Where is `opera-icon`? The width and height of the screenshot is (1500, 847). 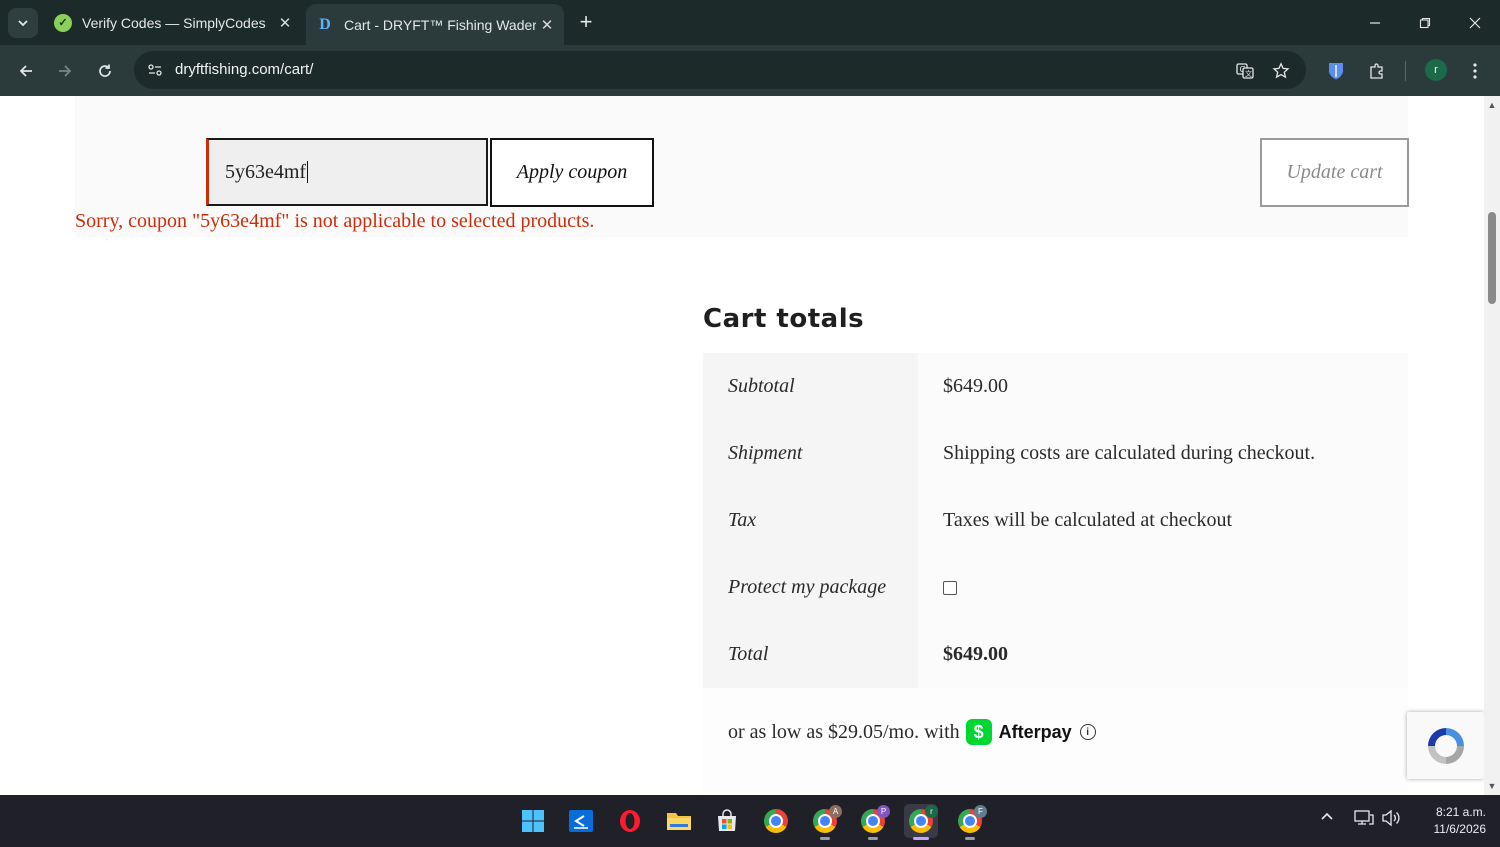
opera-icon is located at coordinates (630, 821).